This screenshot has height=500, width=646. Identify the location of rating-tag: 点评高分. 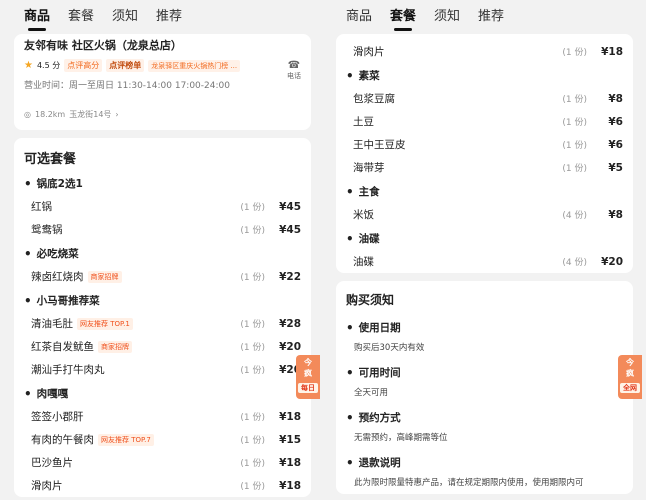
(83, 65).